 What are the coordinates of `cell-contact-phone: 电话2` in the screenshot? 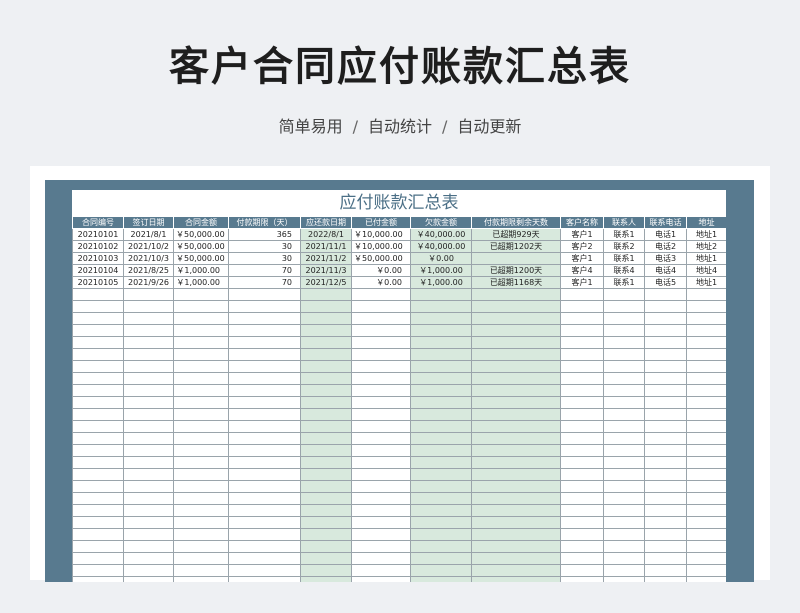 It's located at (665, 246).